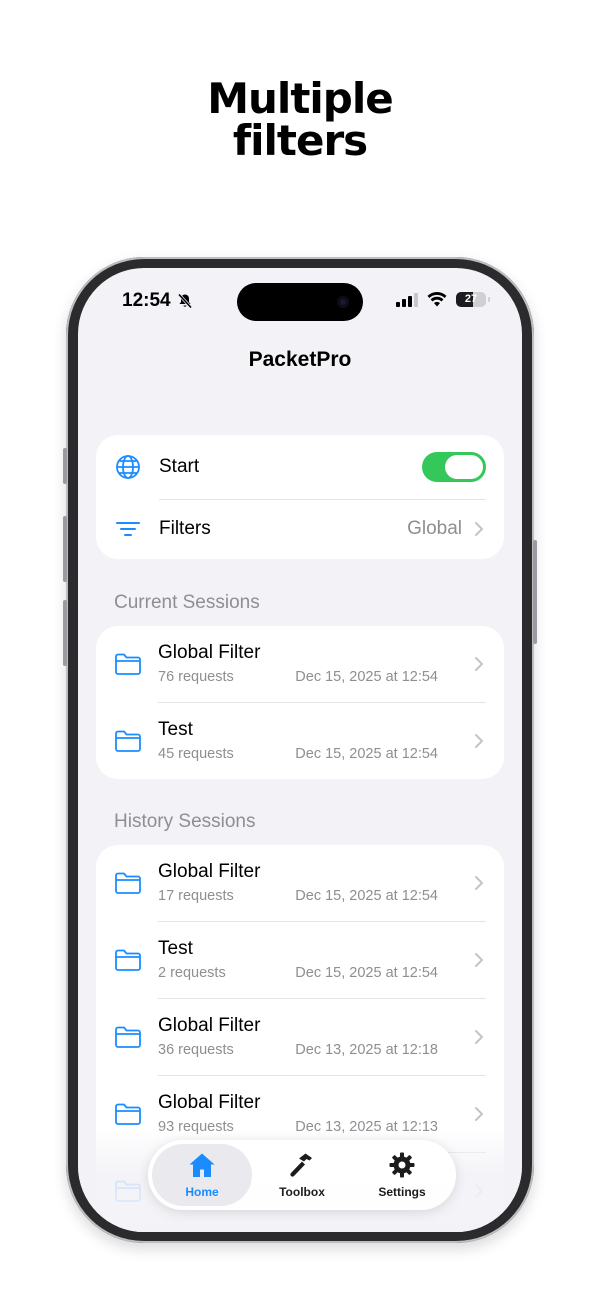  What do you see at coordinates (464, 467) in the screenshot?
I see `toggle-knob` at bounding box center [464, 467].